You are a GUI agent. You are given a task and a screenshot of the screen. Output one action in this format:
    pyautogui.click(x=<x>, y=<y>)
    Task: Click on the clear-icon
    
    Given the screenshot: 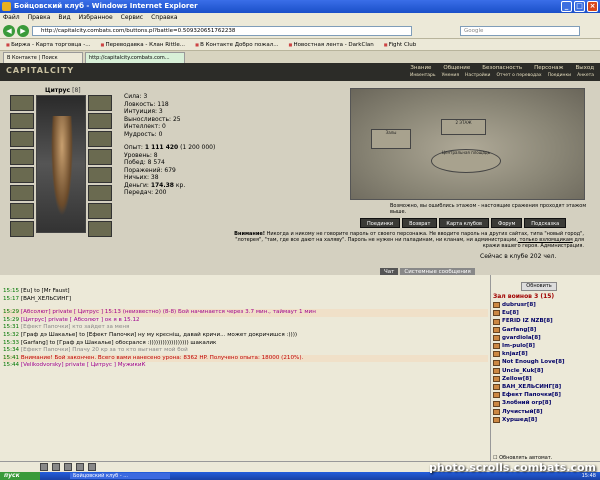 What is the action you would take?
    pyautogui.click(x=68, y=467)
    